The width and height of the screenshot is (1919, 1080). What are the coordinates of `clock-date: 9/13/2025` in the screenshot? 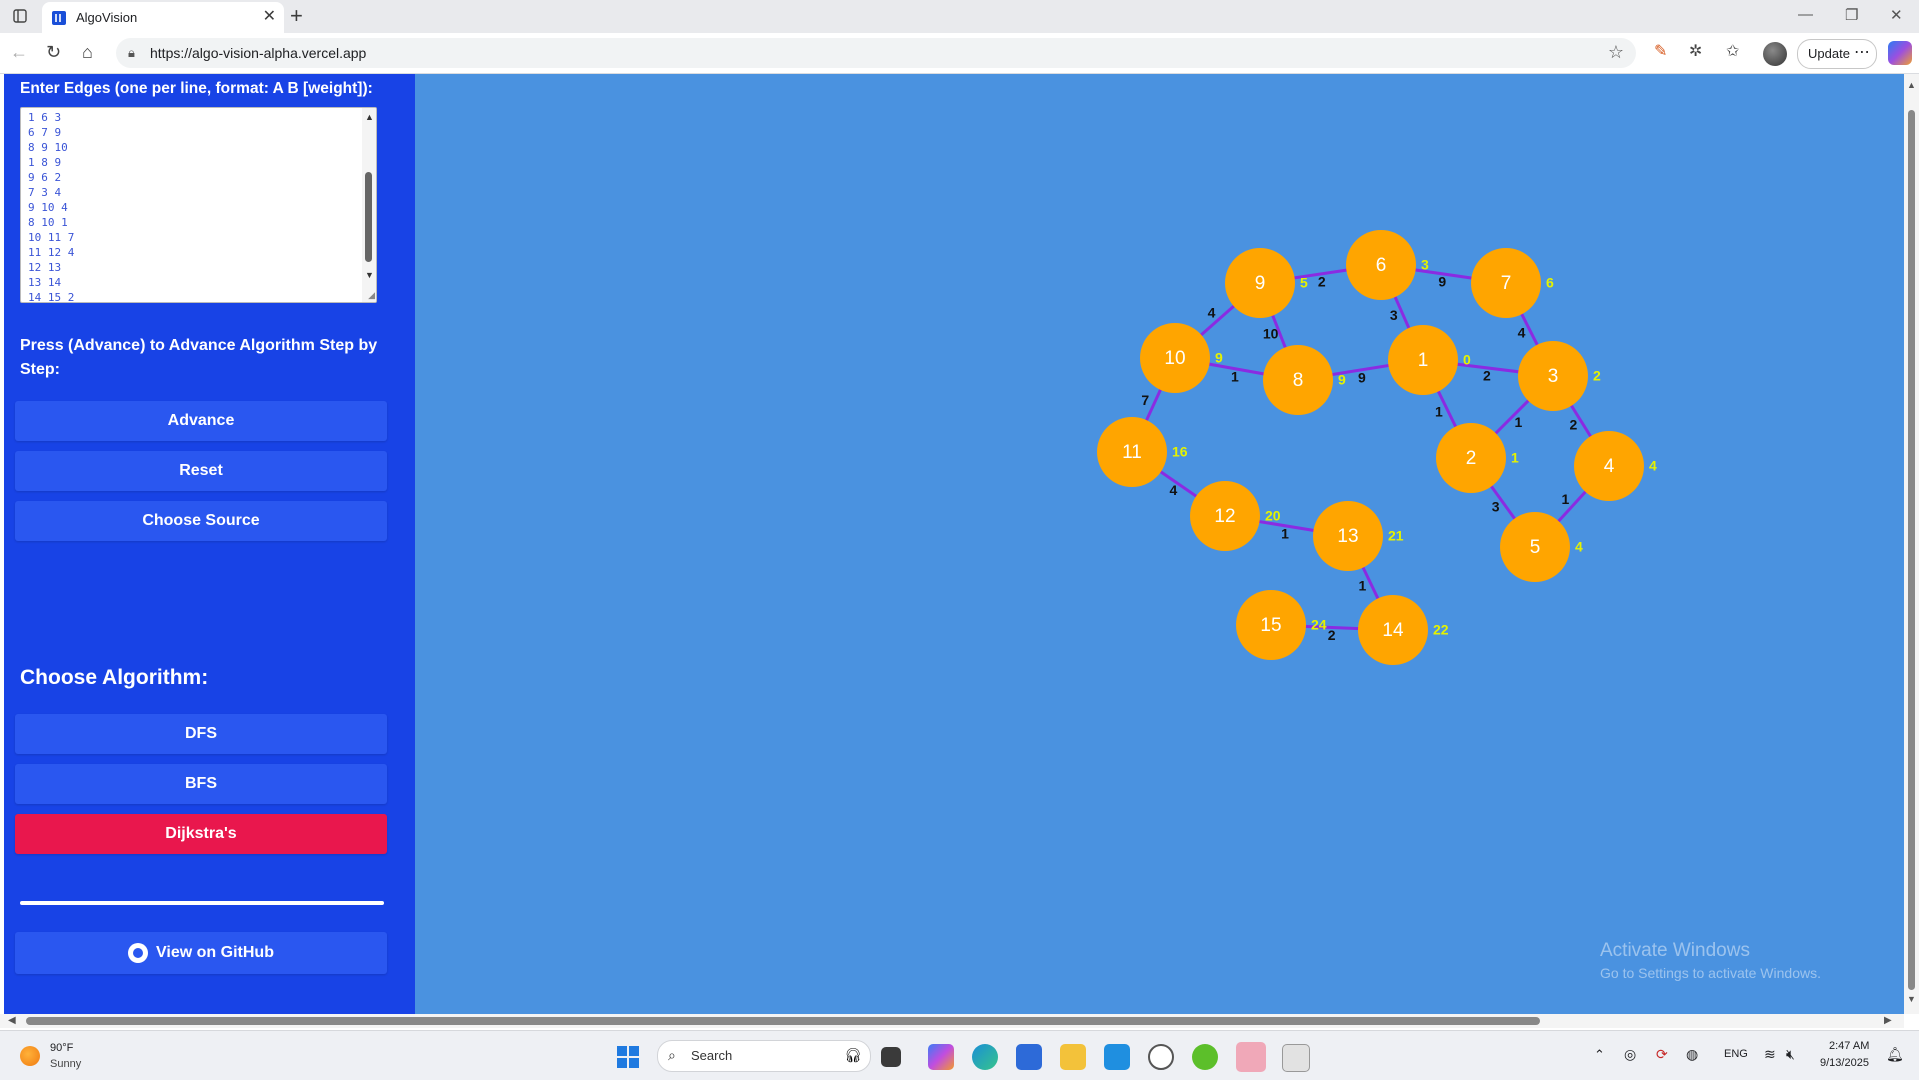 It's located at (1844, 1063).